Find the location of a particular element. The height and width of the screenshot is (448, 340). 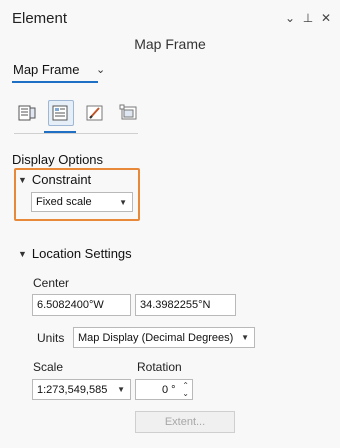

constraint-label: Constraint is located at coordinates (61, 179).